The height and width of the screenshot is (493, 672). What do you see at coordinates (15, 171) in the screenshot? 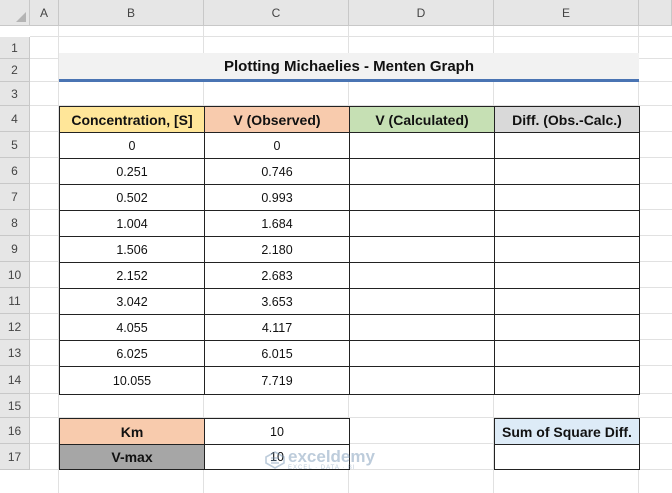
I see `row-header-6: 6` at bounding box center [15, 171].